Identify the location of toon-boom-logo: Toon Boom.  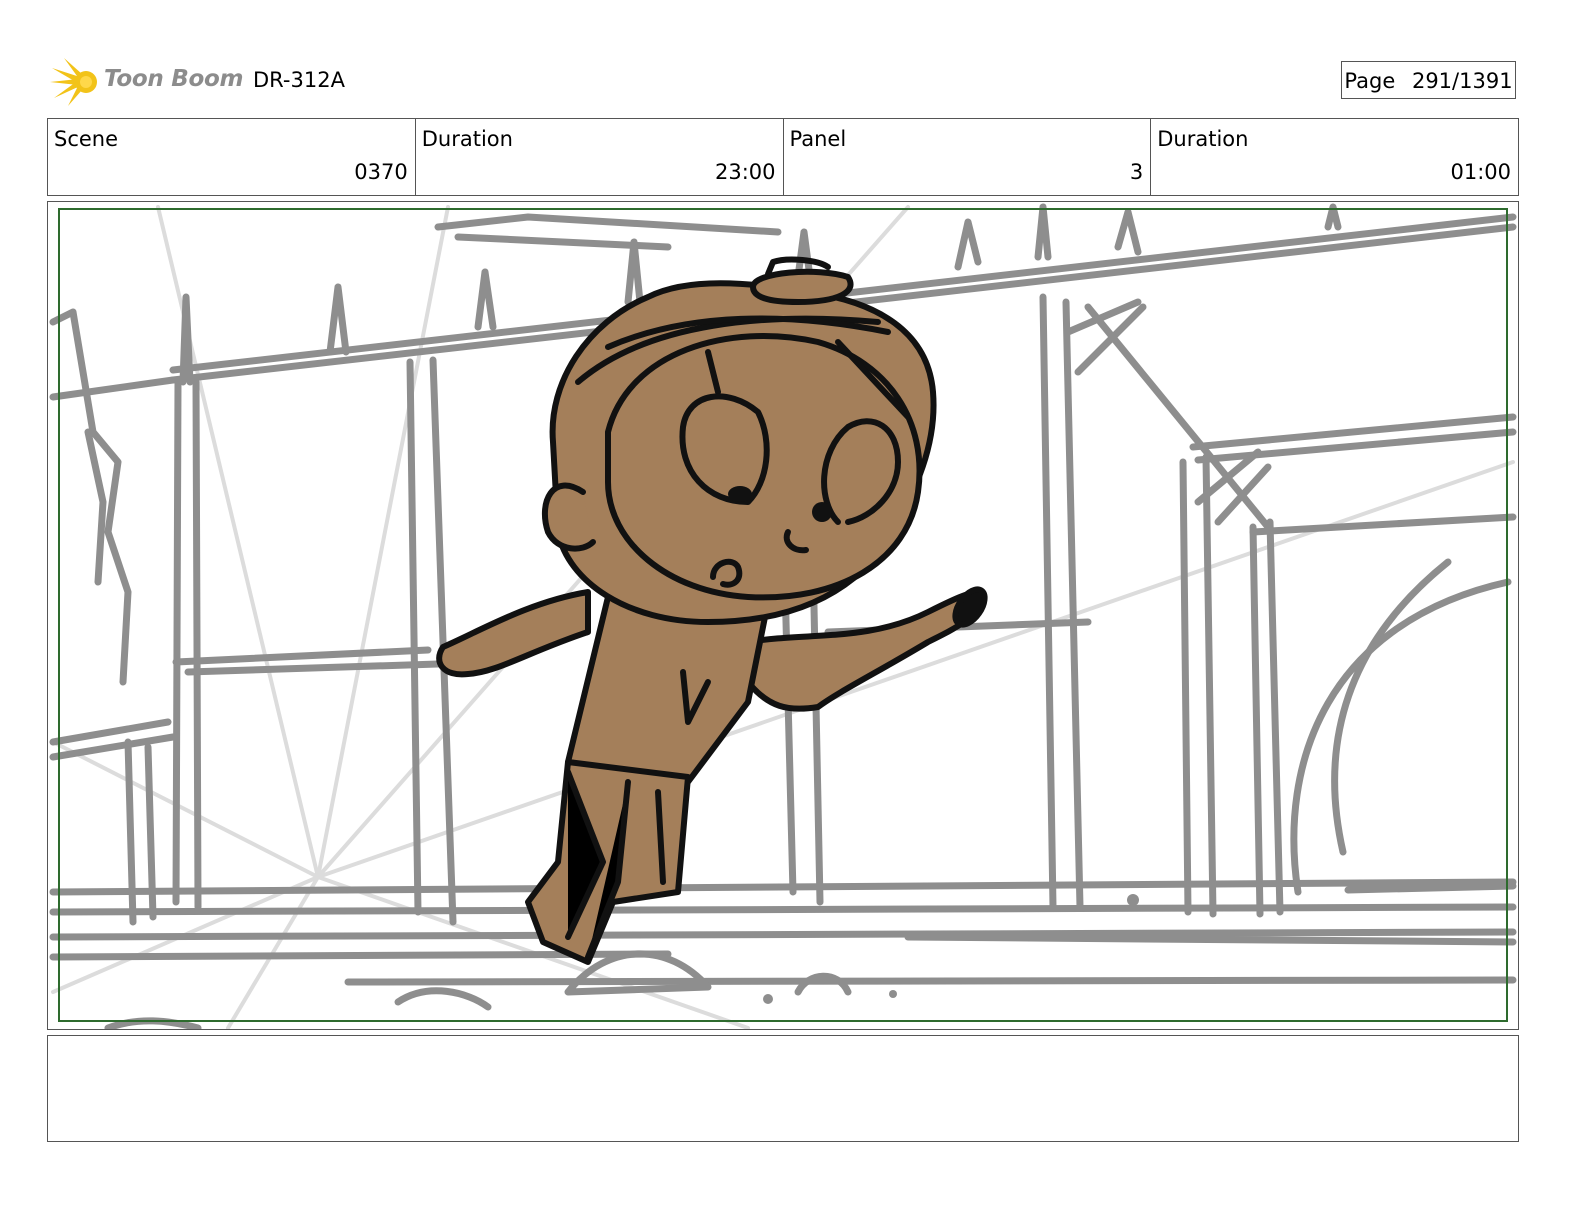
(147, 82).